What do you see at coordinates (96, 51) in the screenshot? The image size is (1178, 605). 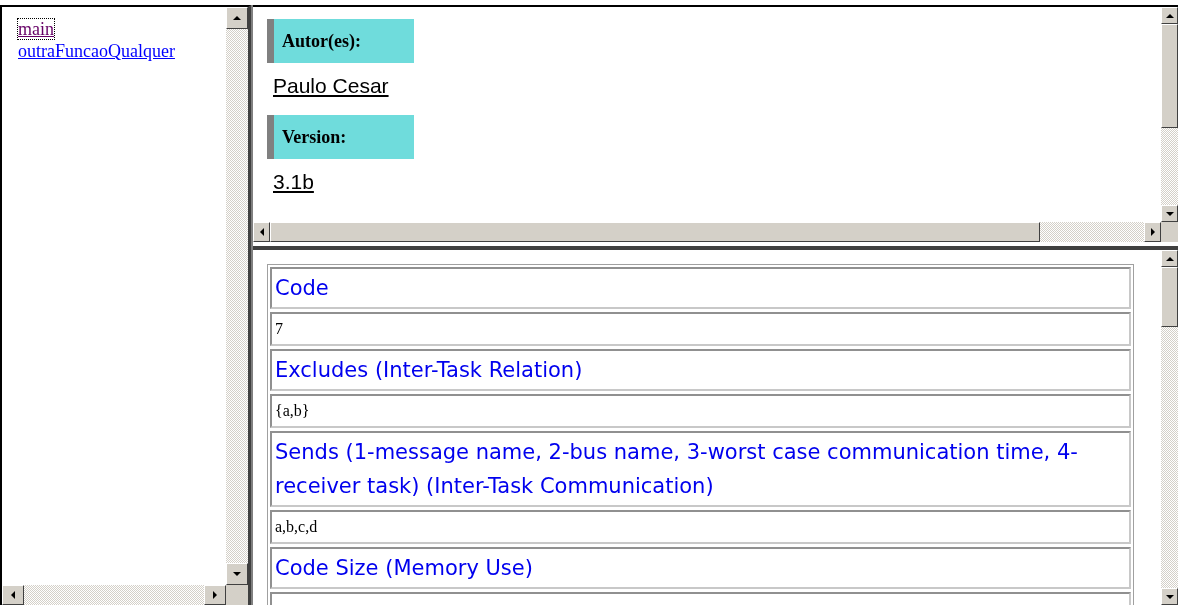 I see `nav-link: outraFuncaoQualquer` at bounding box center [96, 51].